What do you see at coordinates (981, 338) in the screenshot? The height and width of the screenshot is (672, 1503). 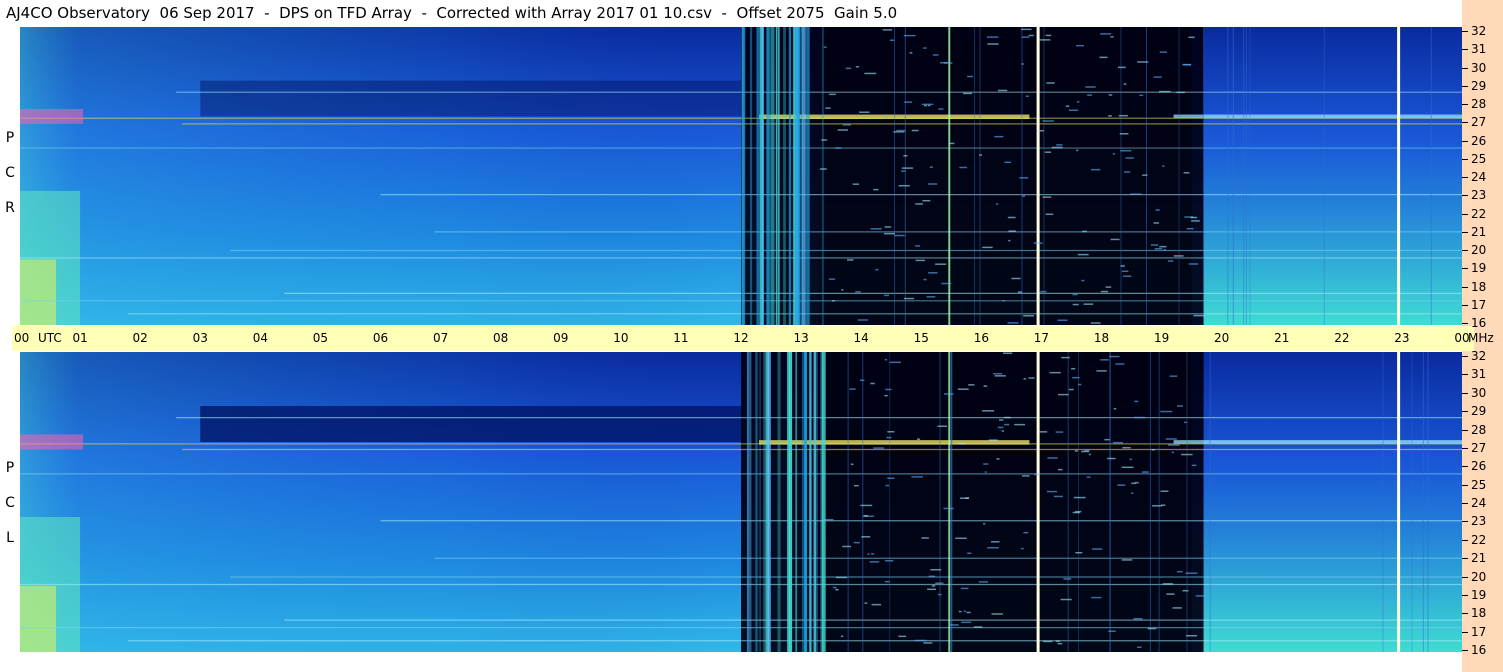 I see `utc-tick-label: 16` at bounding box center [981, 338].